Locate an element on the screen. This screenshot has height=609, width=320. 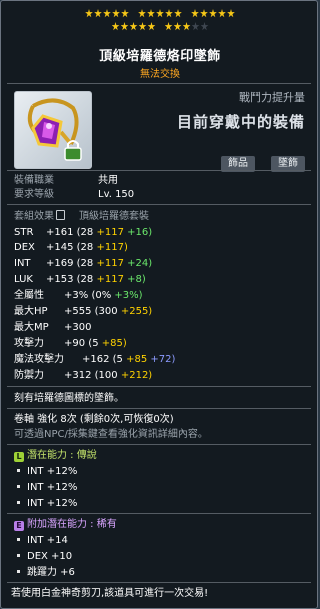
item-name: 頂級培羅德烙印墜飾 is located at coordinates (160, 56).